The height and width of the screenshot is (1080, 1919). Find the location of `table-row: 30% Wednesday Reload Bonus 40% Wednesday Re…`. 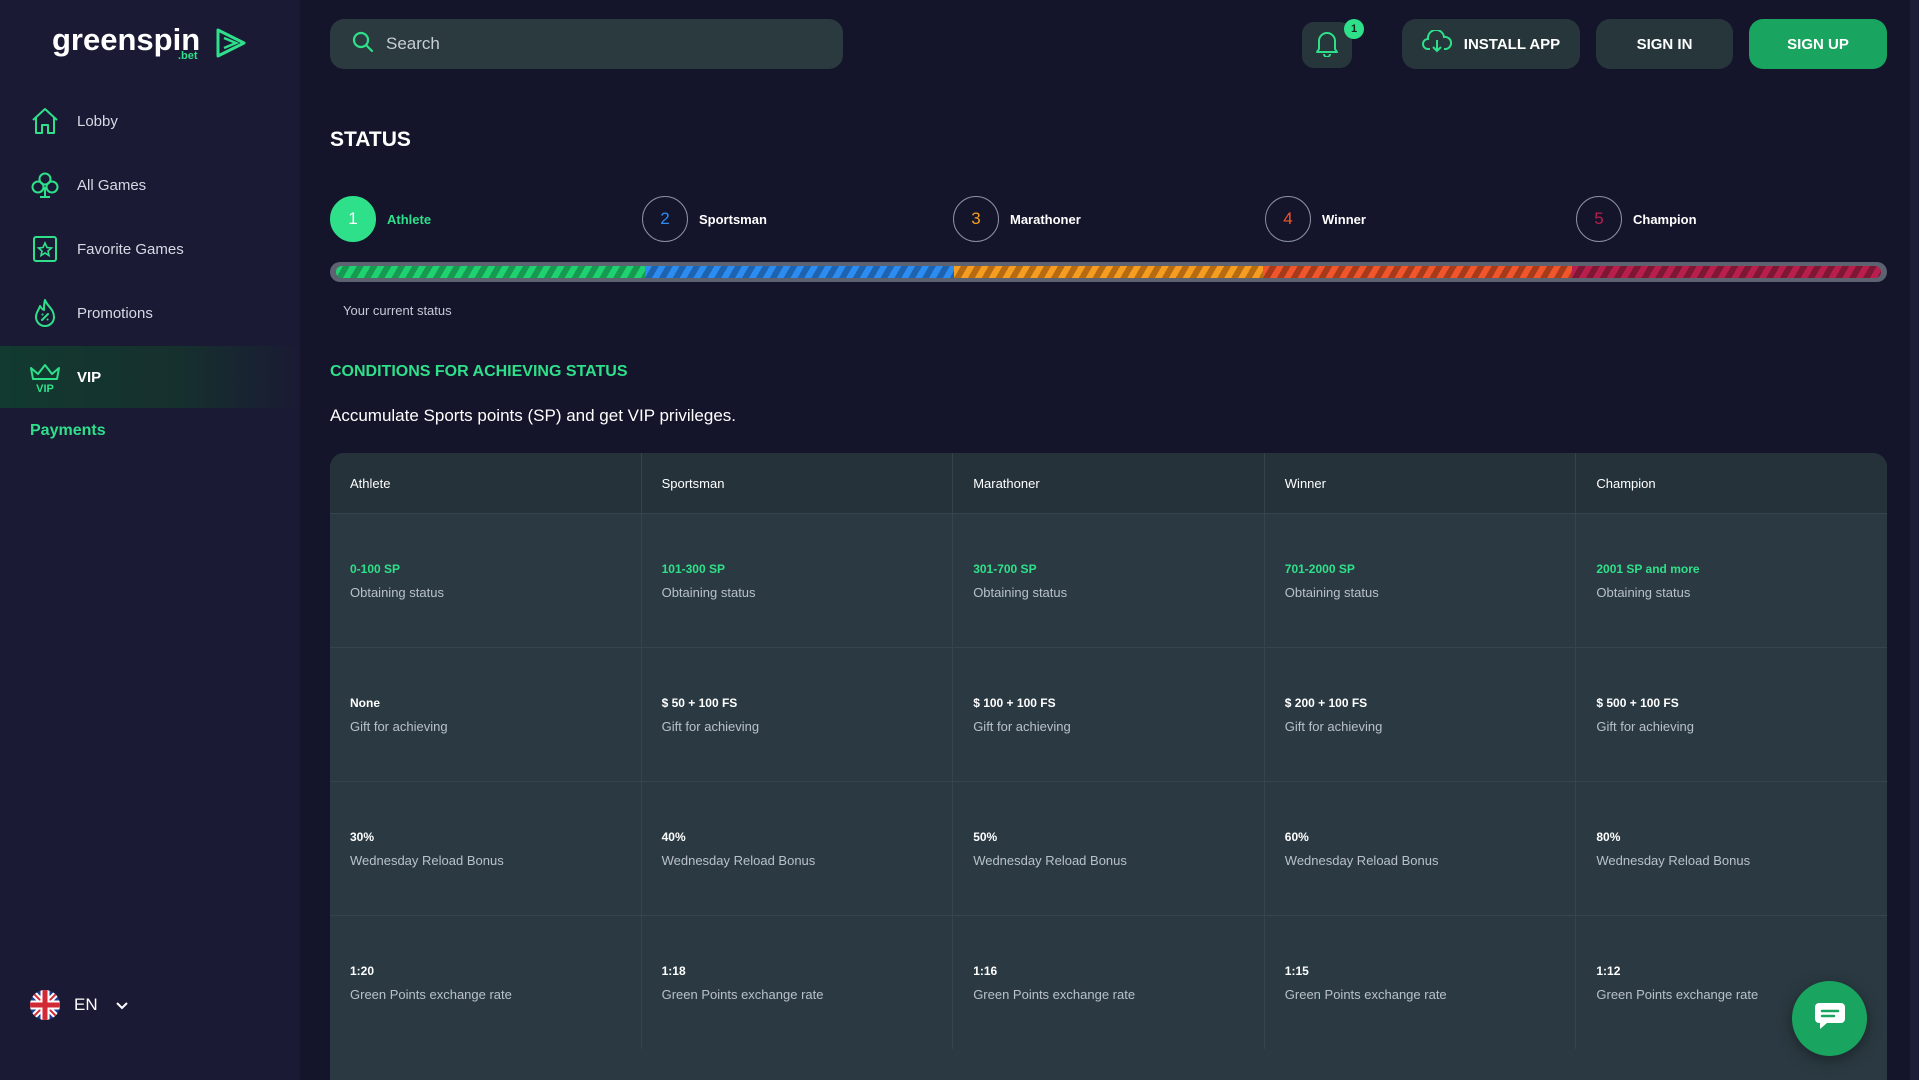

table-row: 30% Wednesday Reload Bonus 40% Wednesday Re… is located at coordinates (1108, 848).